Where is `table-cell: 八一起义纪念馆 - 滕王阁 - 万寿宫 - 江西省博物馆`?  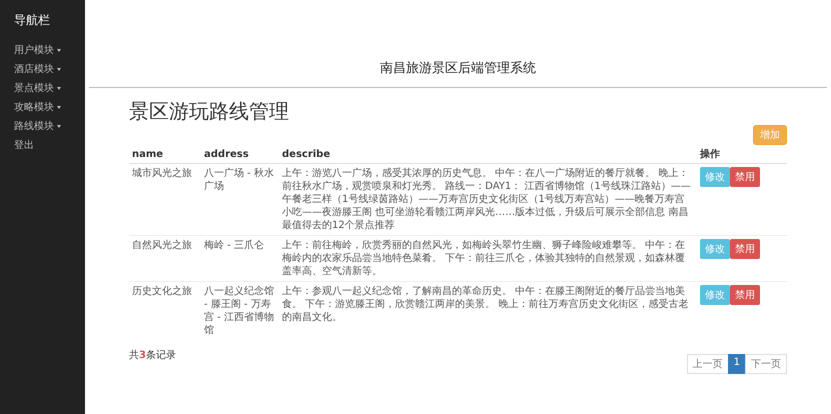
table-cell: 八一起义纪念馆 - 滕王阁 - 万寿宫 - 江西省博物馆 is located at coordinates (239, 311).